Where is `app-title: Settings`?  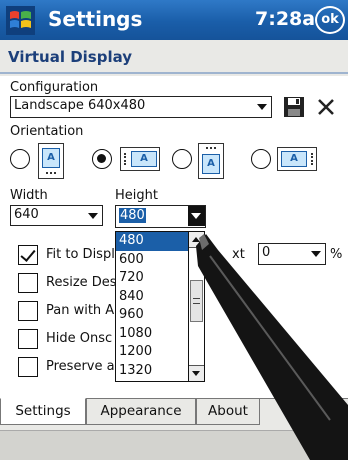
app-title: Settings is located at coordinates (95, 19).